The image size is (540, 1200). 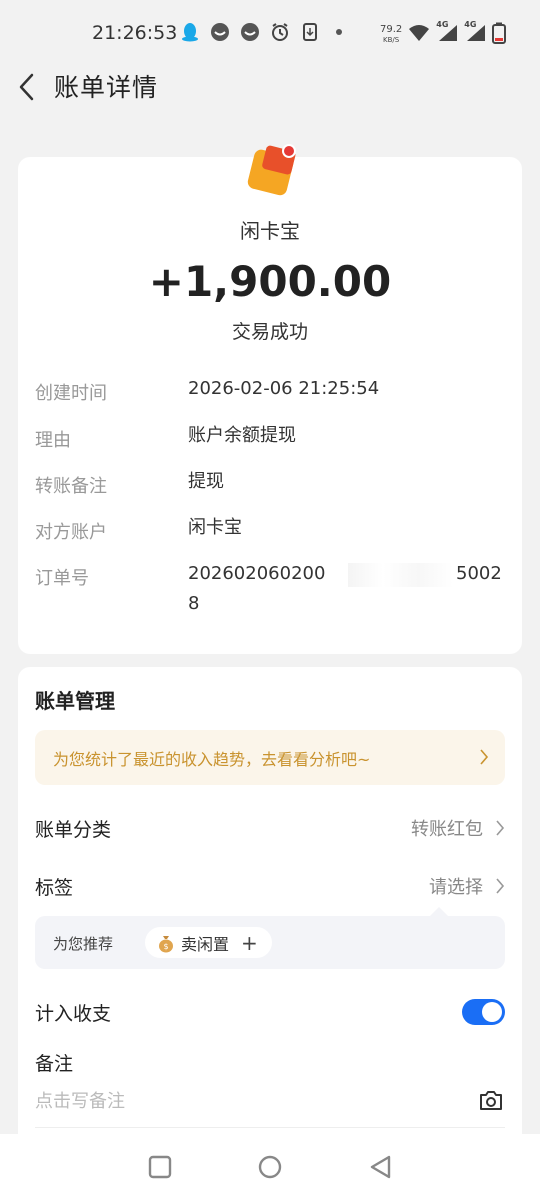 What do you see at coordinates (492, 1012) in the screenshot?
I see `toggle-knob` at bounding box center [492, 1012].